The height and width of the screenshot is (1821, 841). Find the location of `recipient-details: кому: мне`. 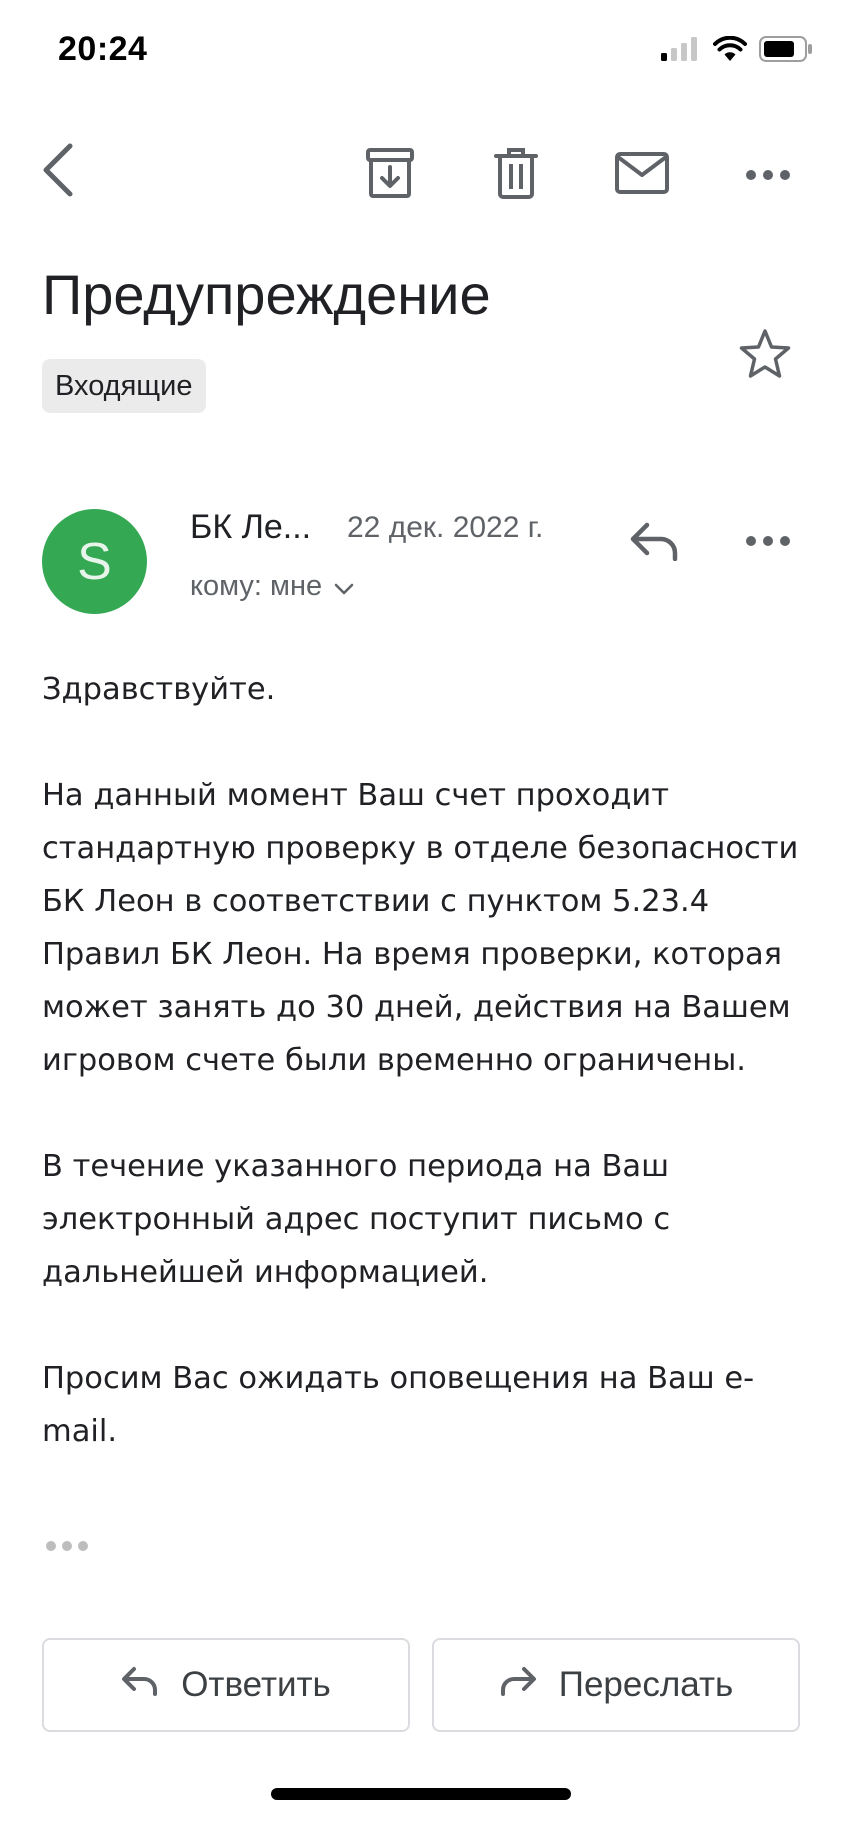

recipient-details: кому: мне is located at coordinates (272, 586).